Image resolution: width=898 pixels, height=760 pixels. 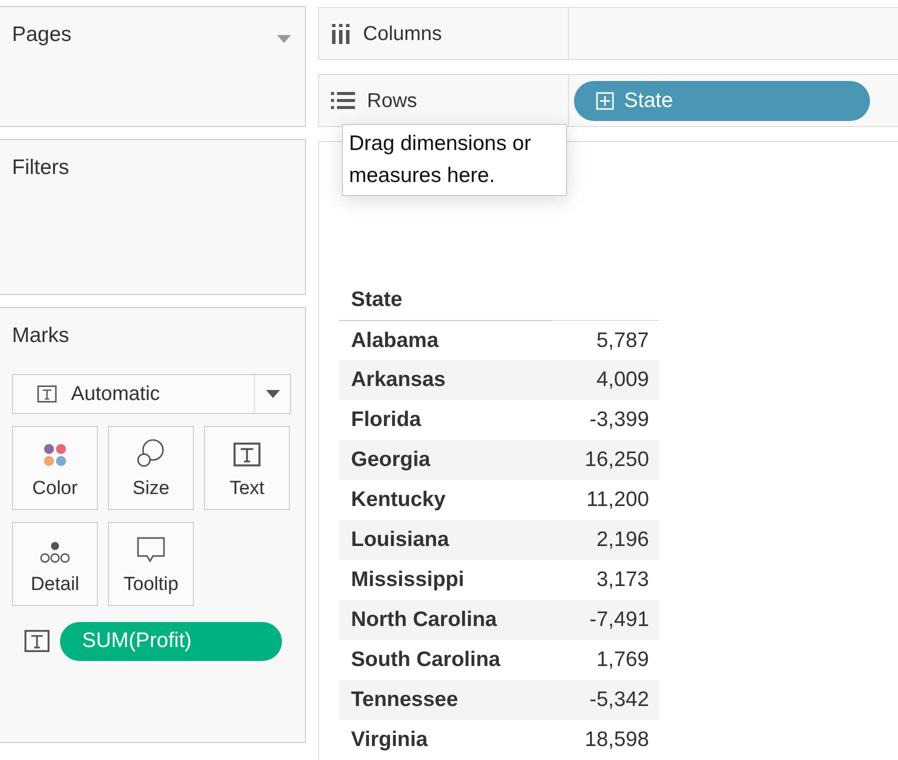 What do you see at coordinates (445, 700) in the screenshot?
I see `state-cell: Tennessee` at bounding box center [445, 700].